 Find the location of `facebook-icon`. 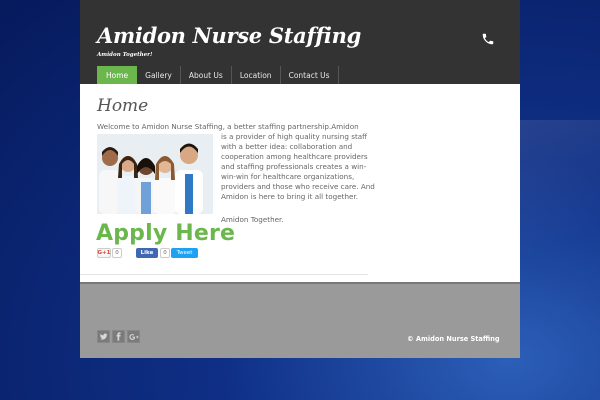

facebook-icon is located at coordinates (118, 336).